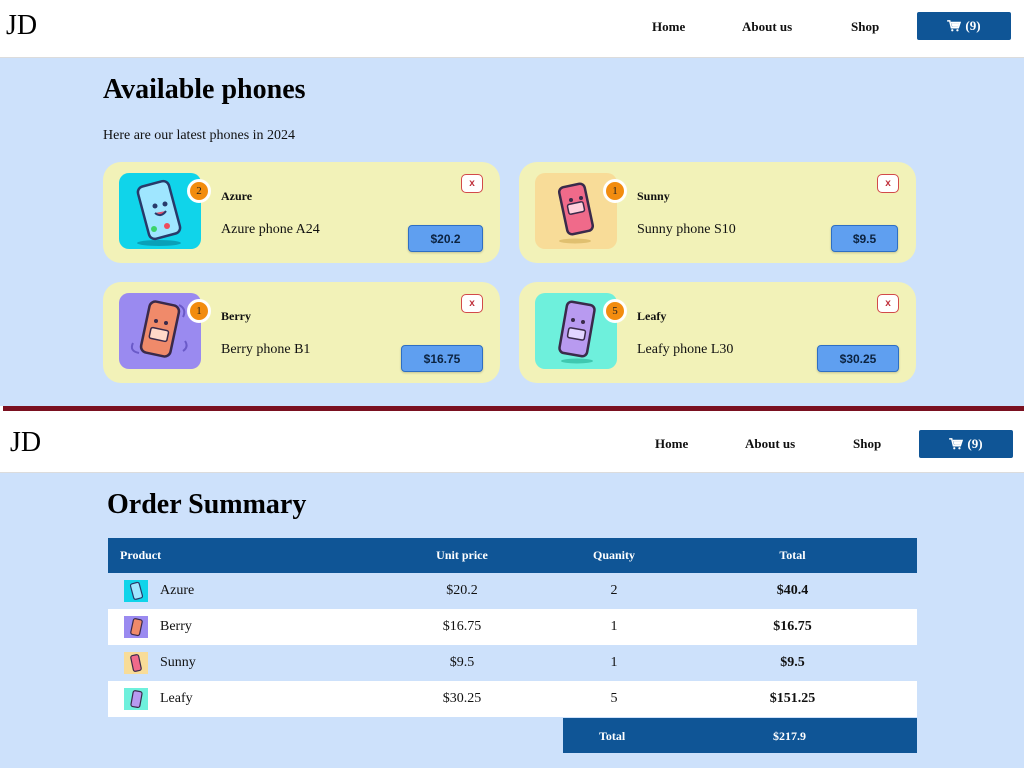  I want to click on quantity-badge: 2, so click(199, 191).